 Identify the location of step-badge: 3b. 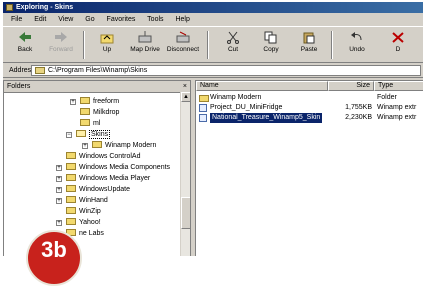
(54, 258).